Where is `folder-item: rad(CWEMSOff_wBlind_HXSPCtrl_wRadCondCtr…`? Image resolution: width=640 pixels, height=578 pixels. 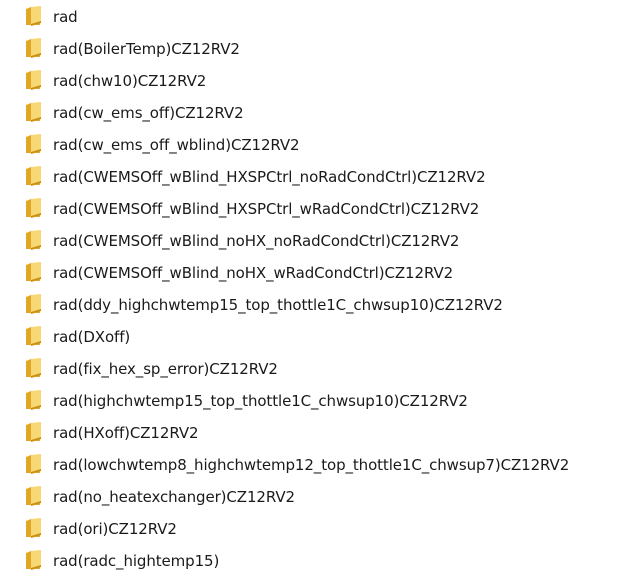
folder-item: rad(CWEMSOff_wBlind_HXSPCtrl_wRadCondCtr… is located at coordinates (320, 209).